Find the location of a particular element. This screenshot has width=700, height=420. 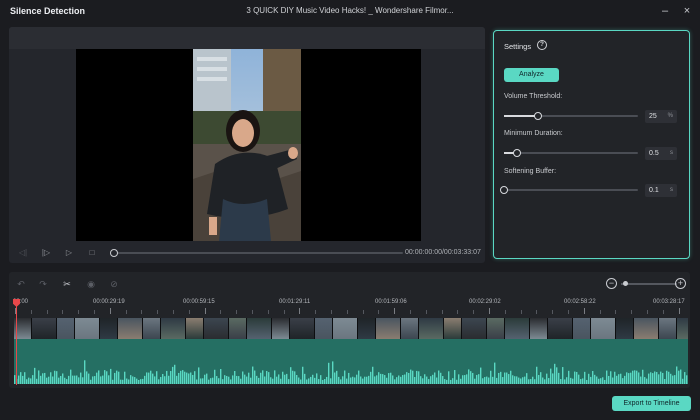

help-icon: ? is located at coordinates (542, 45).